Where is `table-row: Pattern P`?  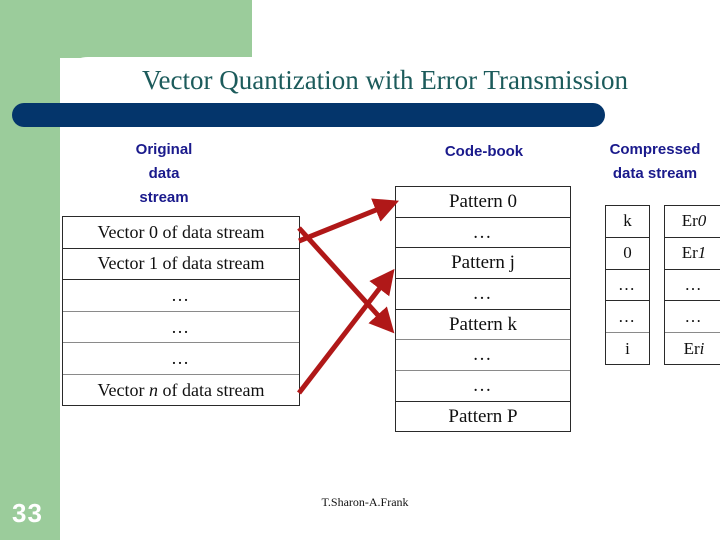
table-row: Pattern P is located at coordinates (483, 417).